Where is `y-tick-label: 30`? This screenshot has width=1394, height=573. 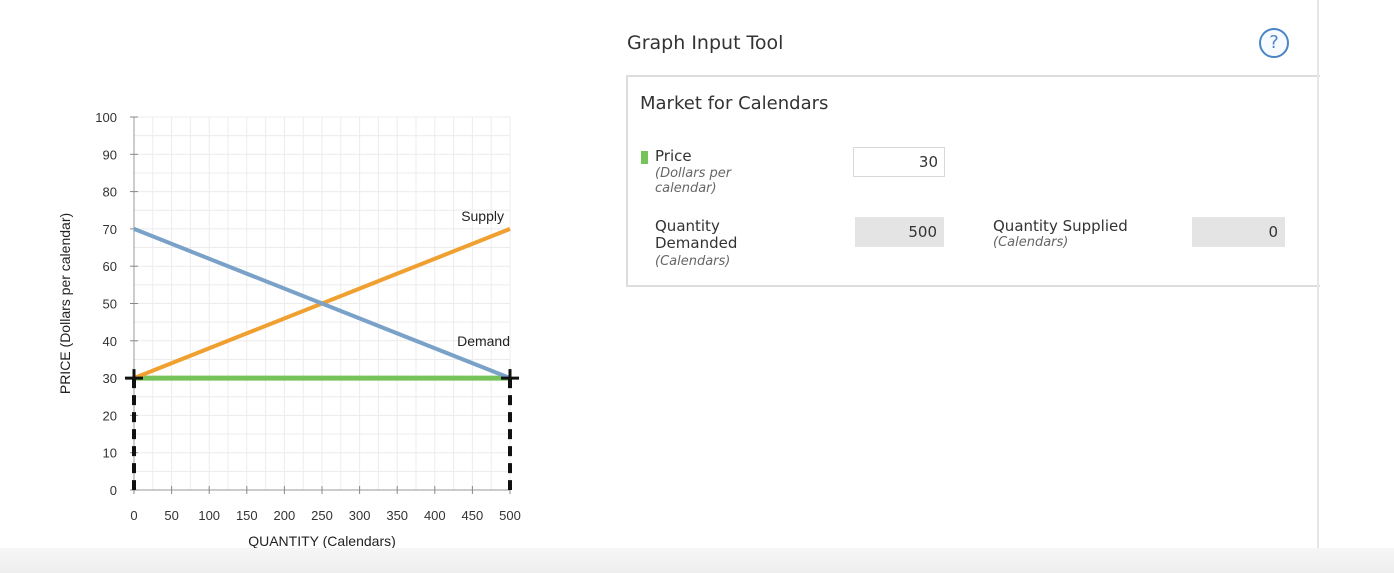 y-tick-label: 30 is located at coordinates (110, 378).